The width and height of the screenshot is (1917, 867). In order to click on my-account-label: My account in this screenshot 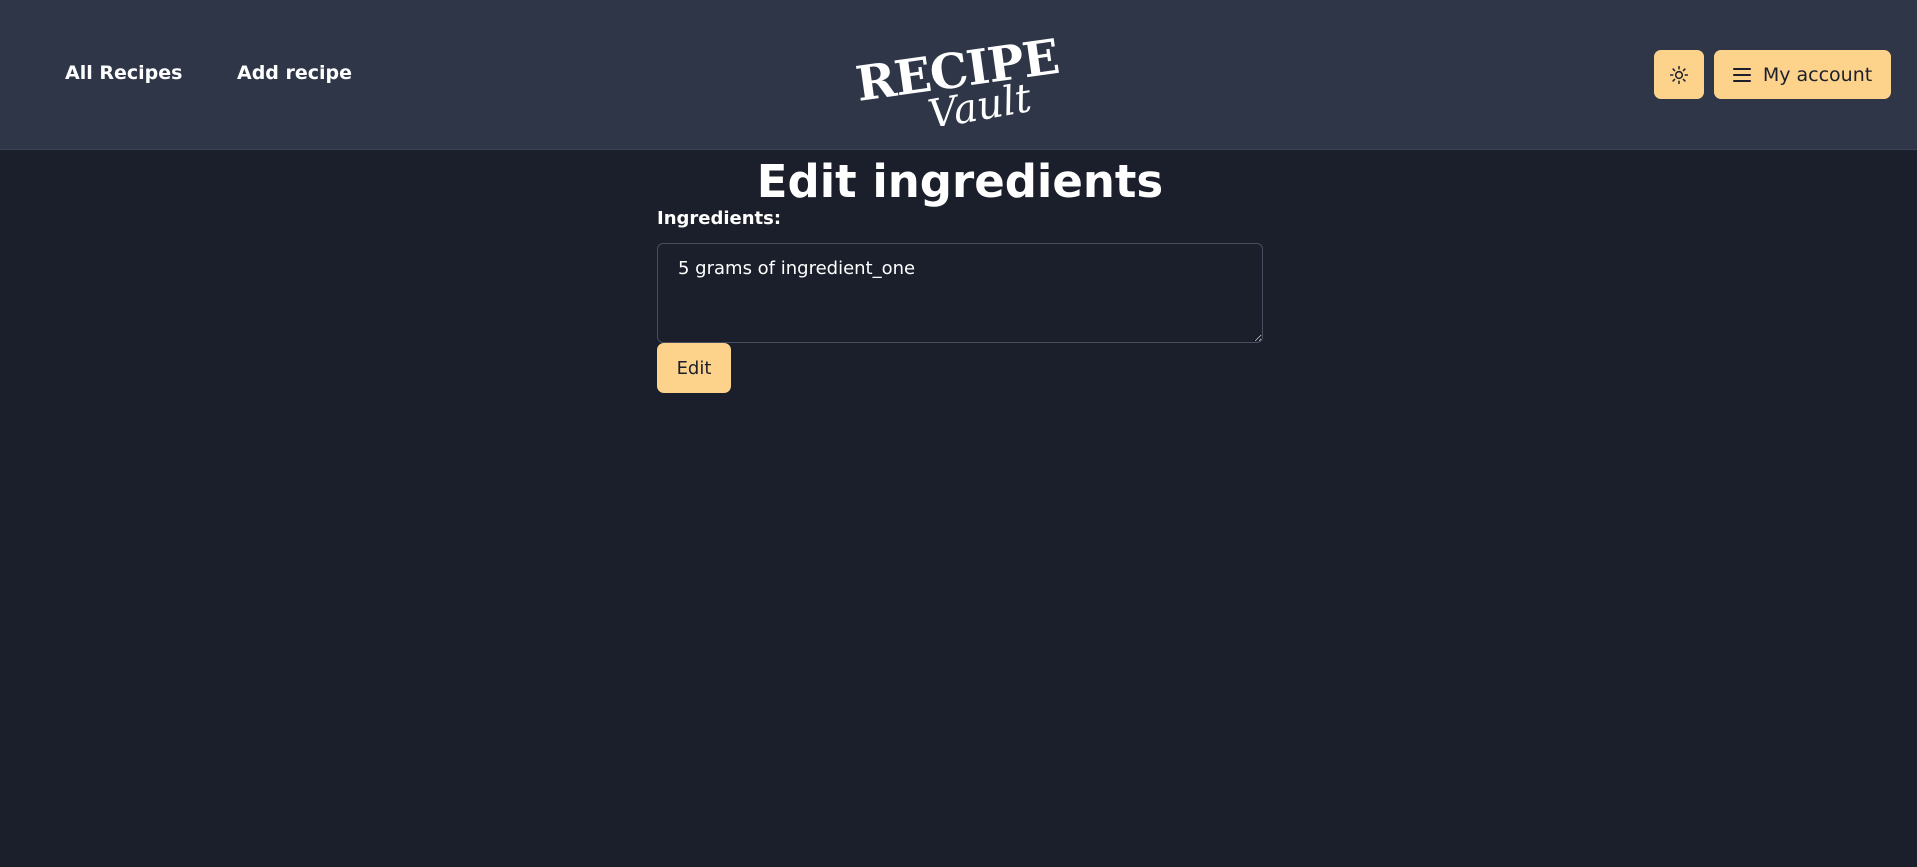, I will do `click(1817, 74)`.